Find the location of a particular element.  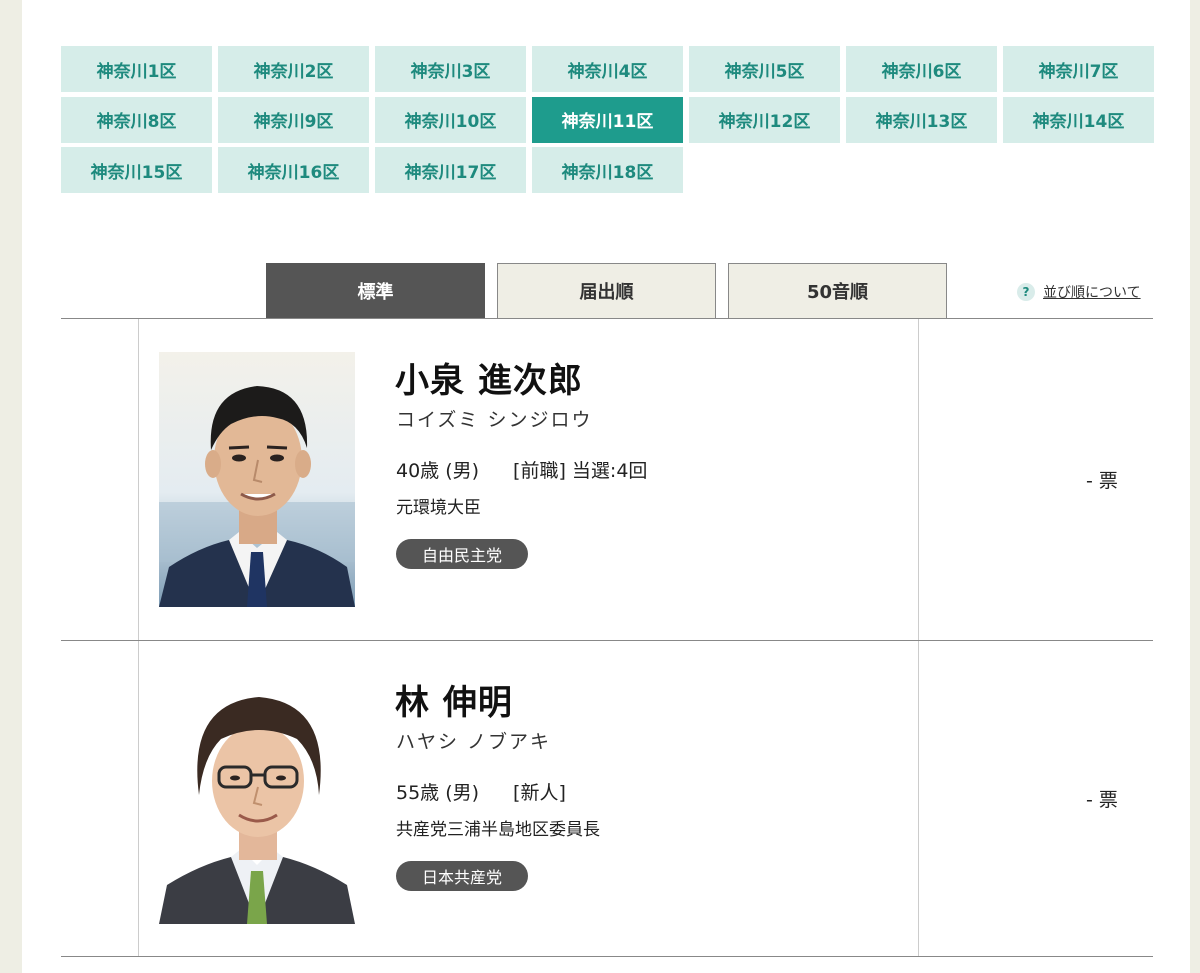

district-link-17: 神奈川17区 is located at coordinates (450, 170).